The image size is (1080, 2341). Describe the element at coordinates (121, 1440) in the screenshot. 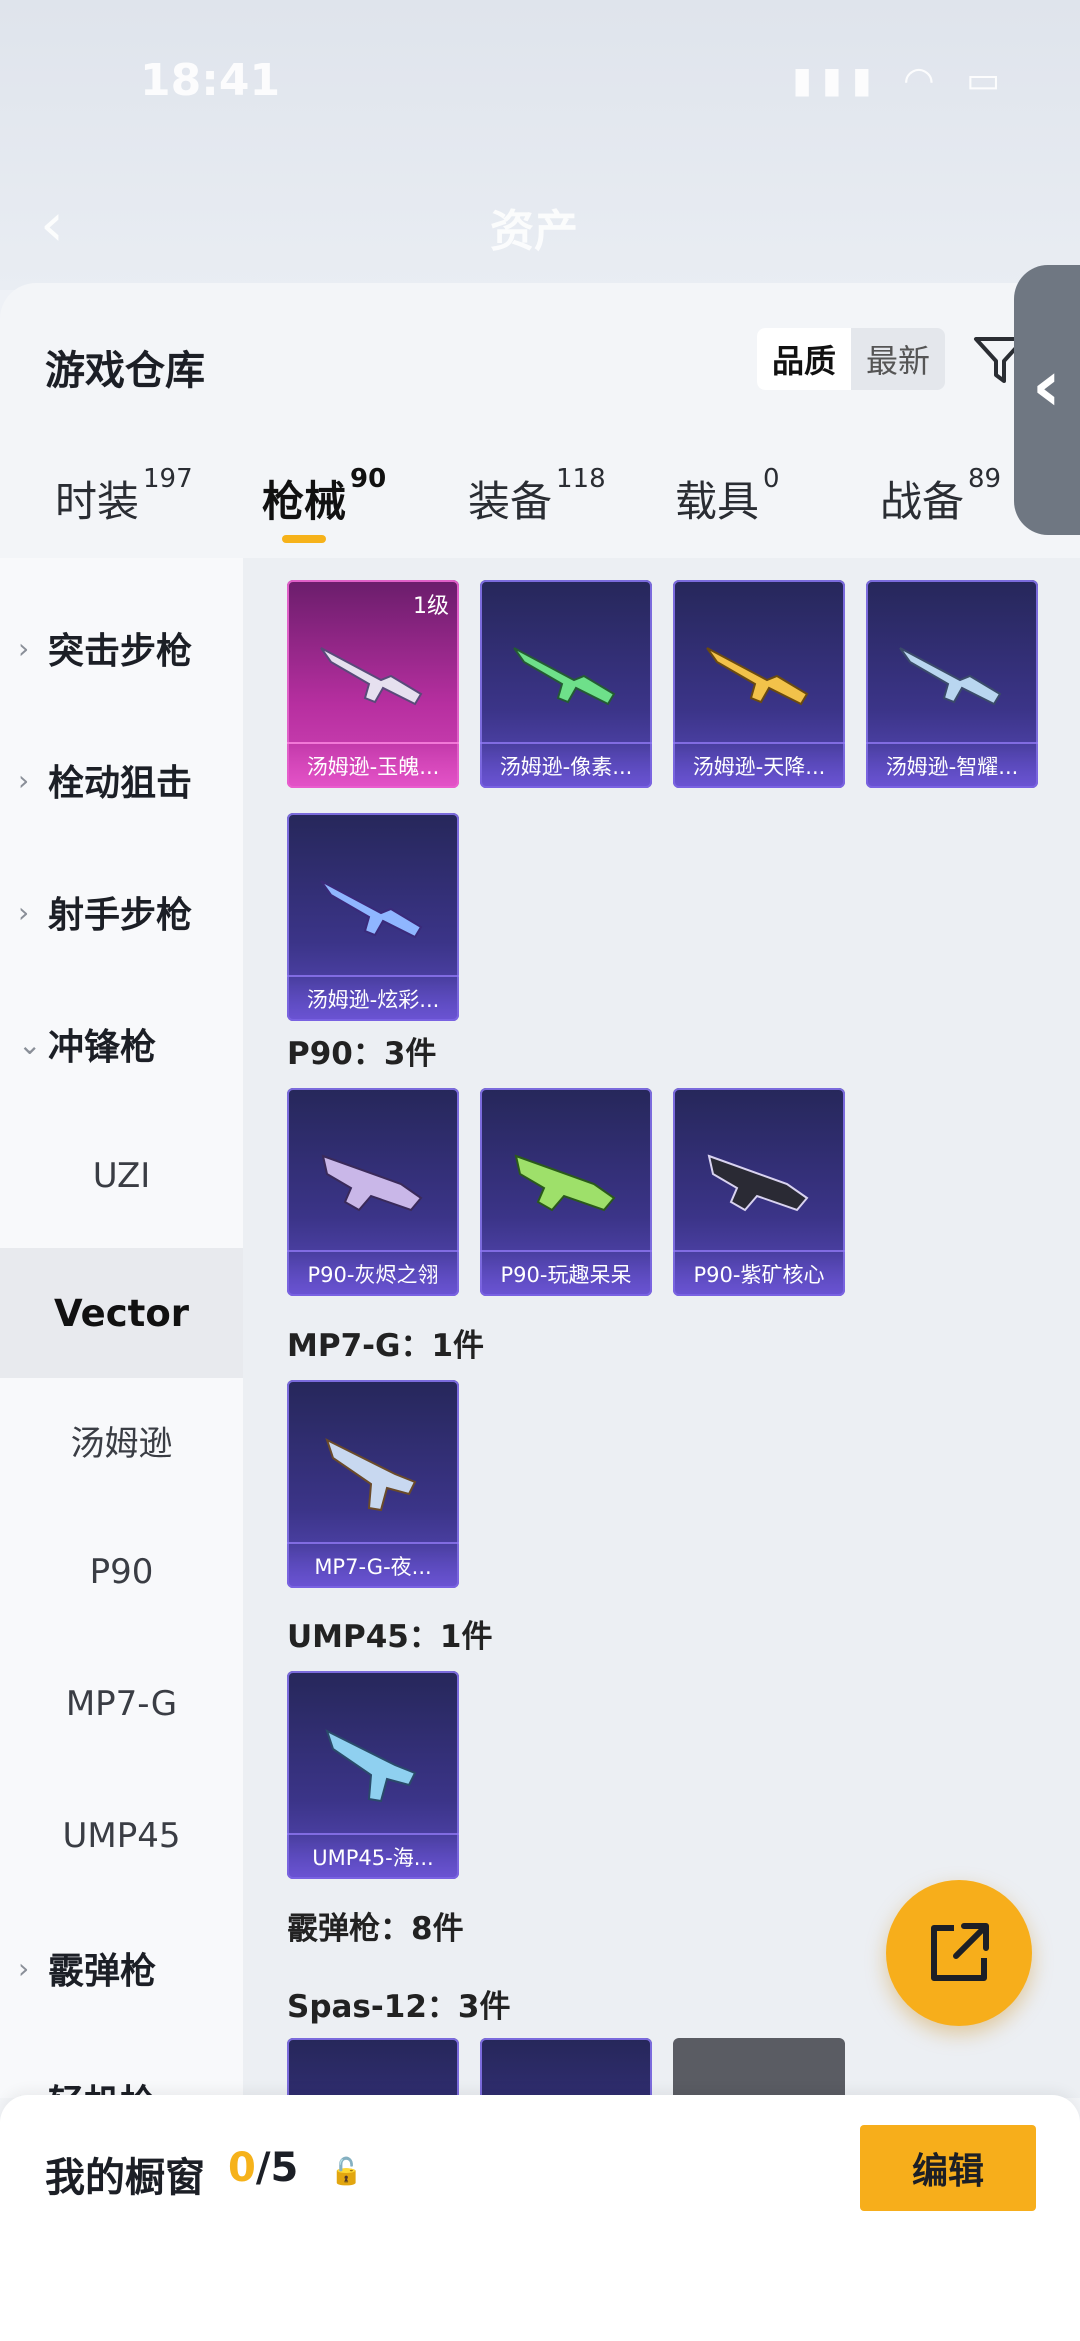

I see `sidebar-item-tommy: 汤姆逊` at that location.